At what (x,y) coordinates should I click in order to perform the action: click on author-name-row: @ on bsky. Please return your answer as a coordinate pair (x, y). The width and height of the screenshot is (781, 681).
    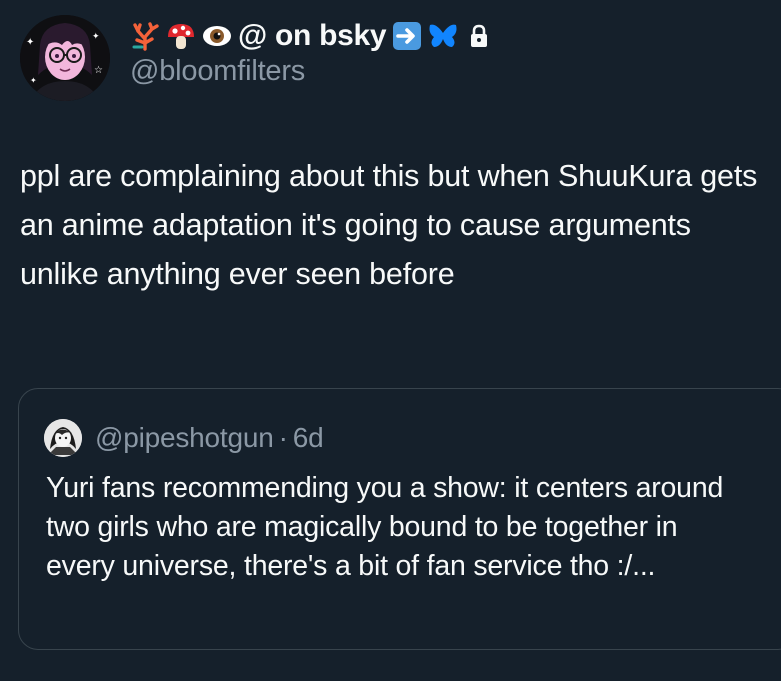
    Looking at the image, I should click on (312, 36).